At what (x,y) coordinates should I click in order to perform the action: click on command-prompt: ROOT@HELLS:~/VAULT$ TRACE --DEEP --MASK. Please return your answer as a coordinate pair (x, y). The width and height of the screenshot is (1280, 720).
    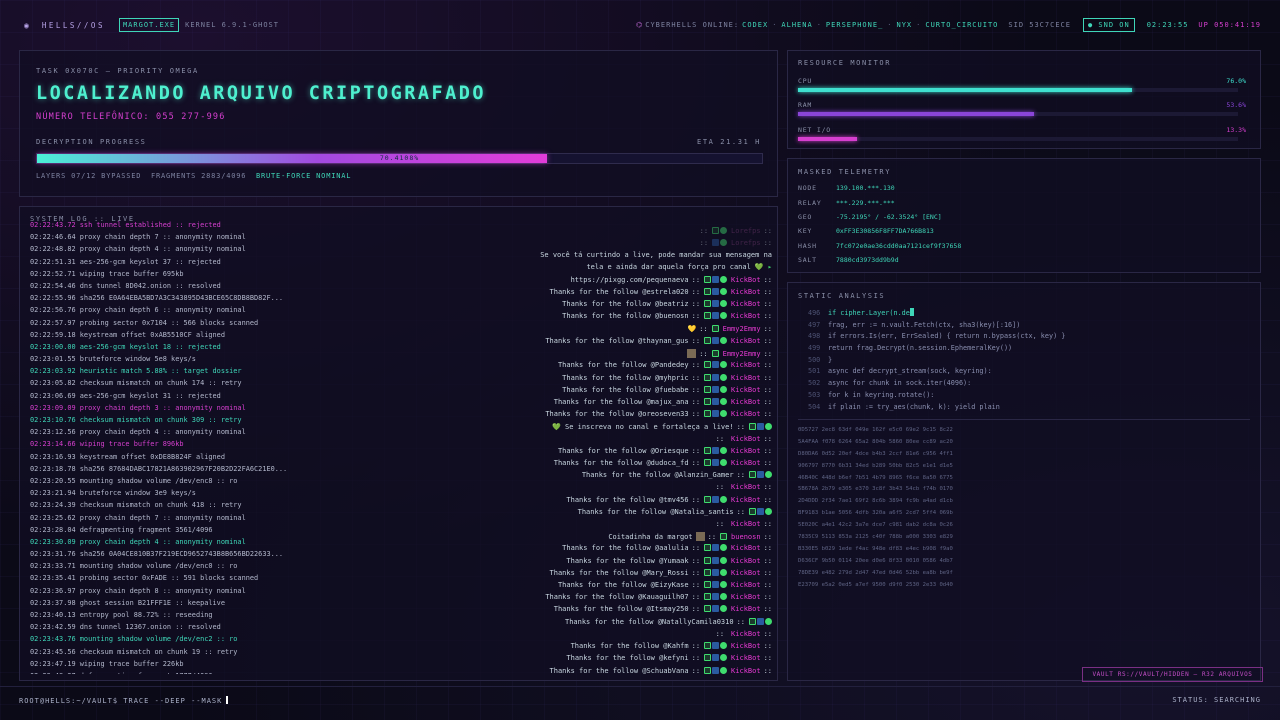
    Looking at the image, I should click on (124, 700).